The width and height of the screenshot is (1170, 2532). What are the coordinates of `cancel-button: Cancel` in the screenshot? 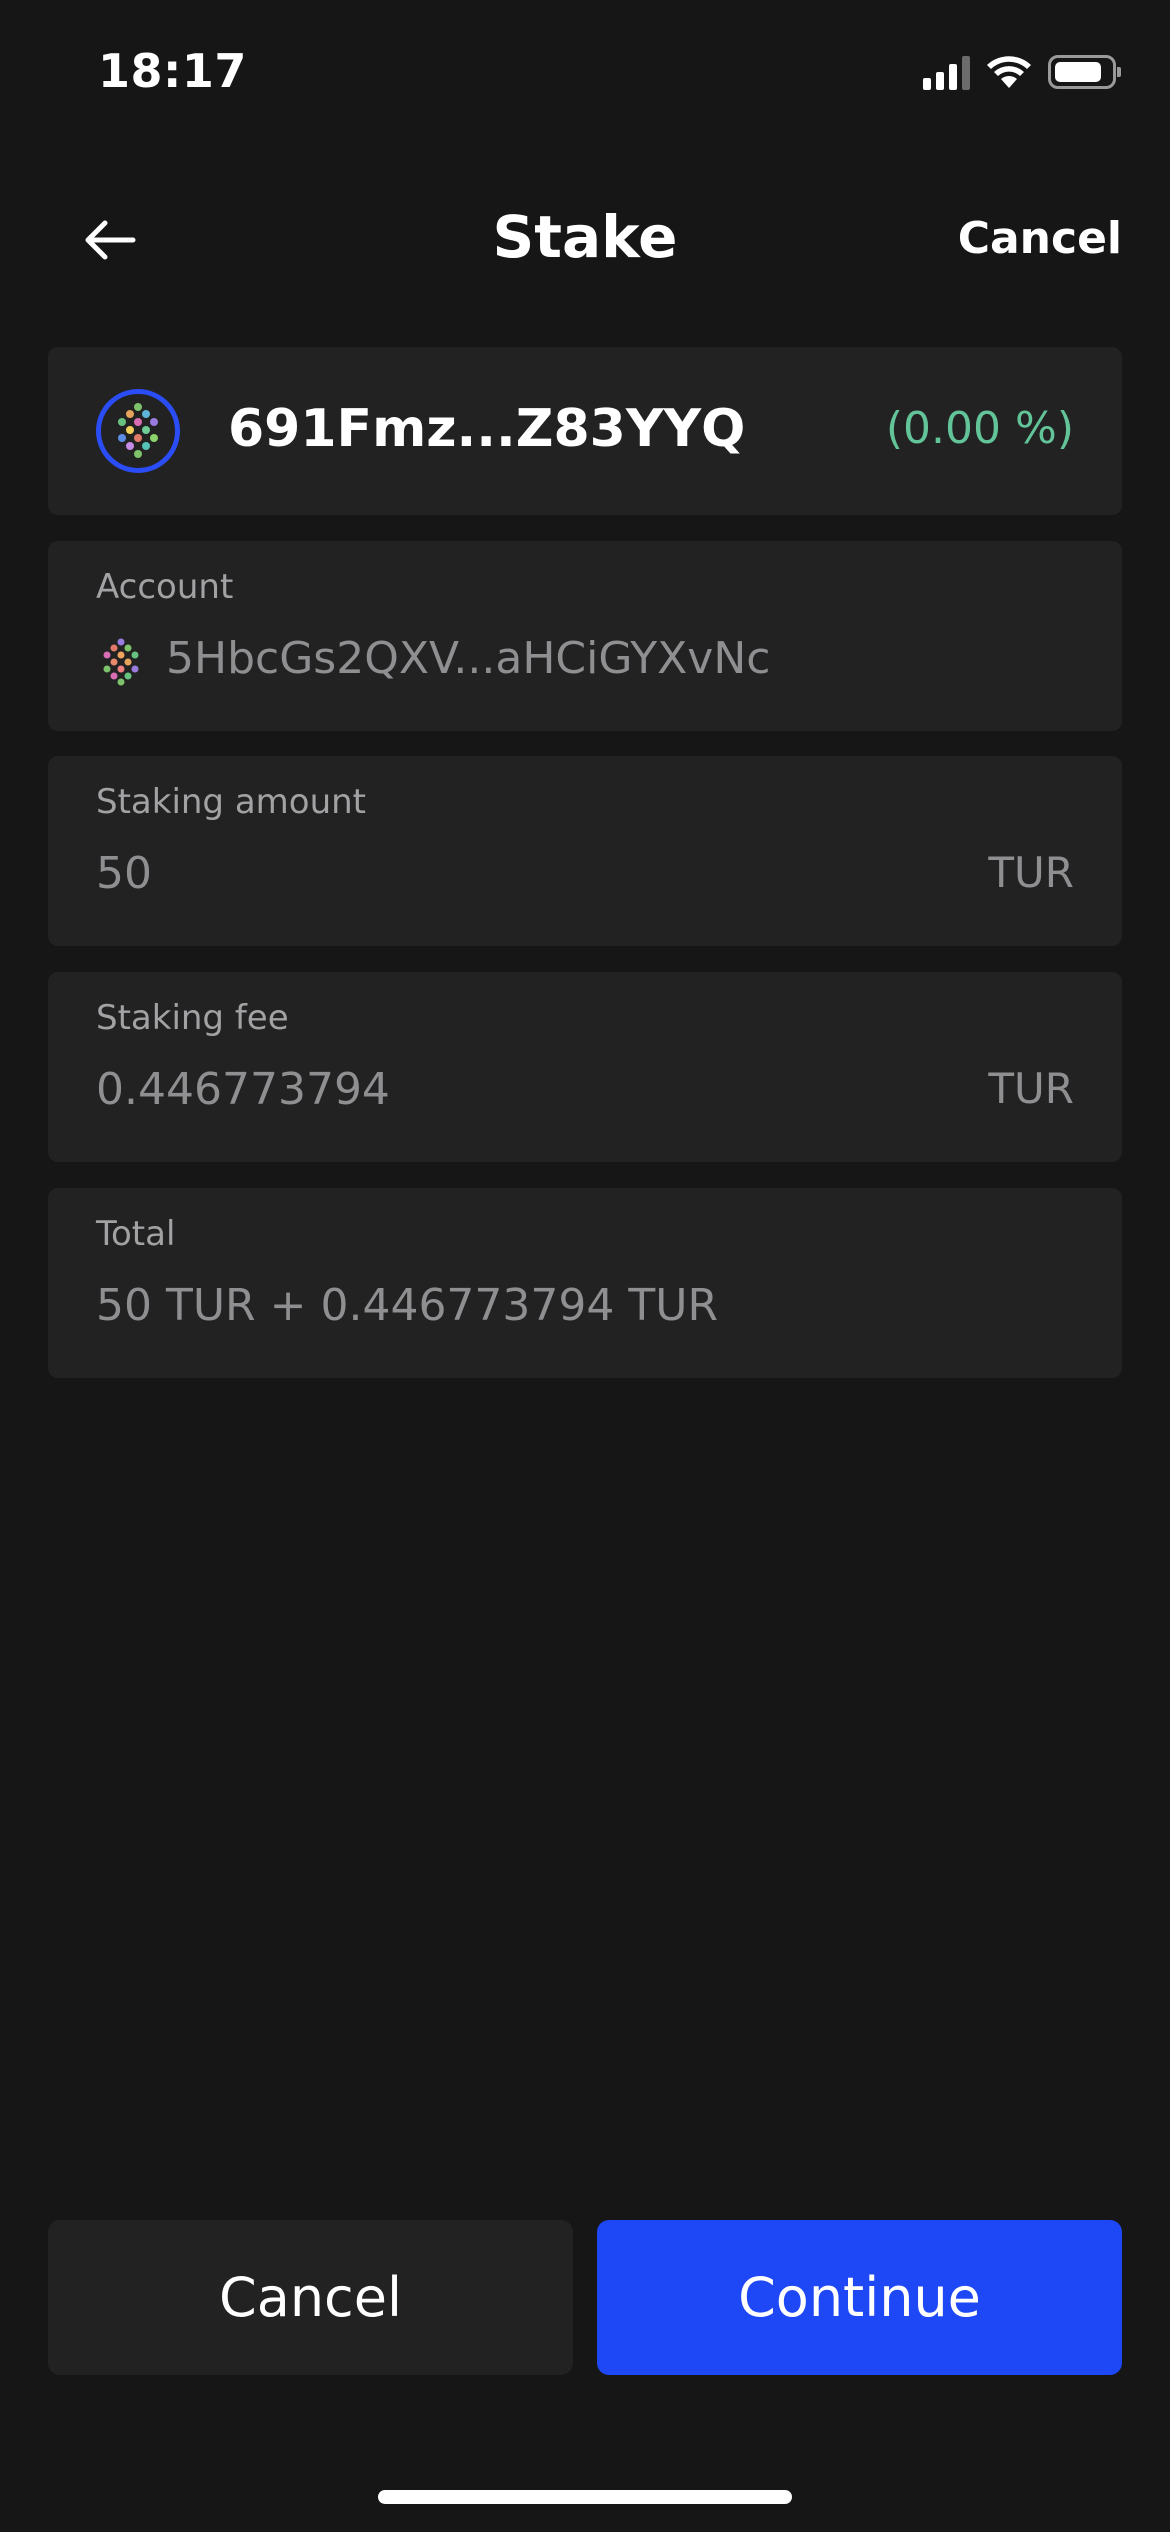 It's located at (310, 2297).